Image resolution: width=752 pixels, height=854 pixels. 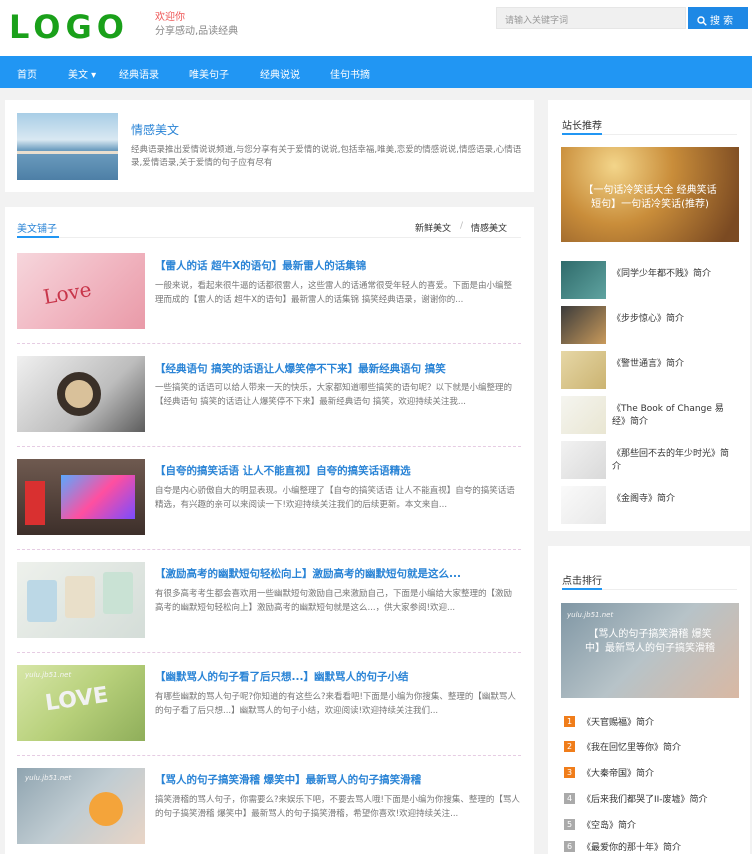 I want to click on tab-underline-rule, so click(x=269, y=237).